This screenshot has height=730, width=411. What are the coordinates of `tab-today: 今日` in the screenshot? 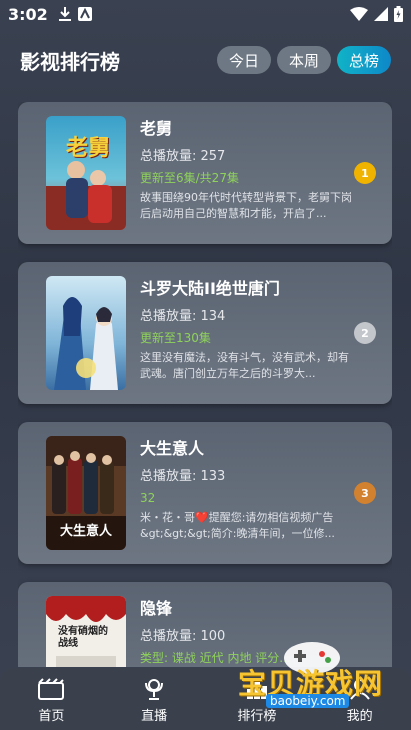 It's located at (243, 60).